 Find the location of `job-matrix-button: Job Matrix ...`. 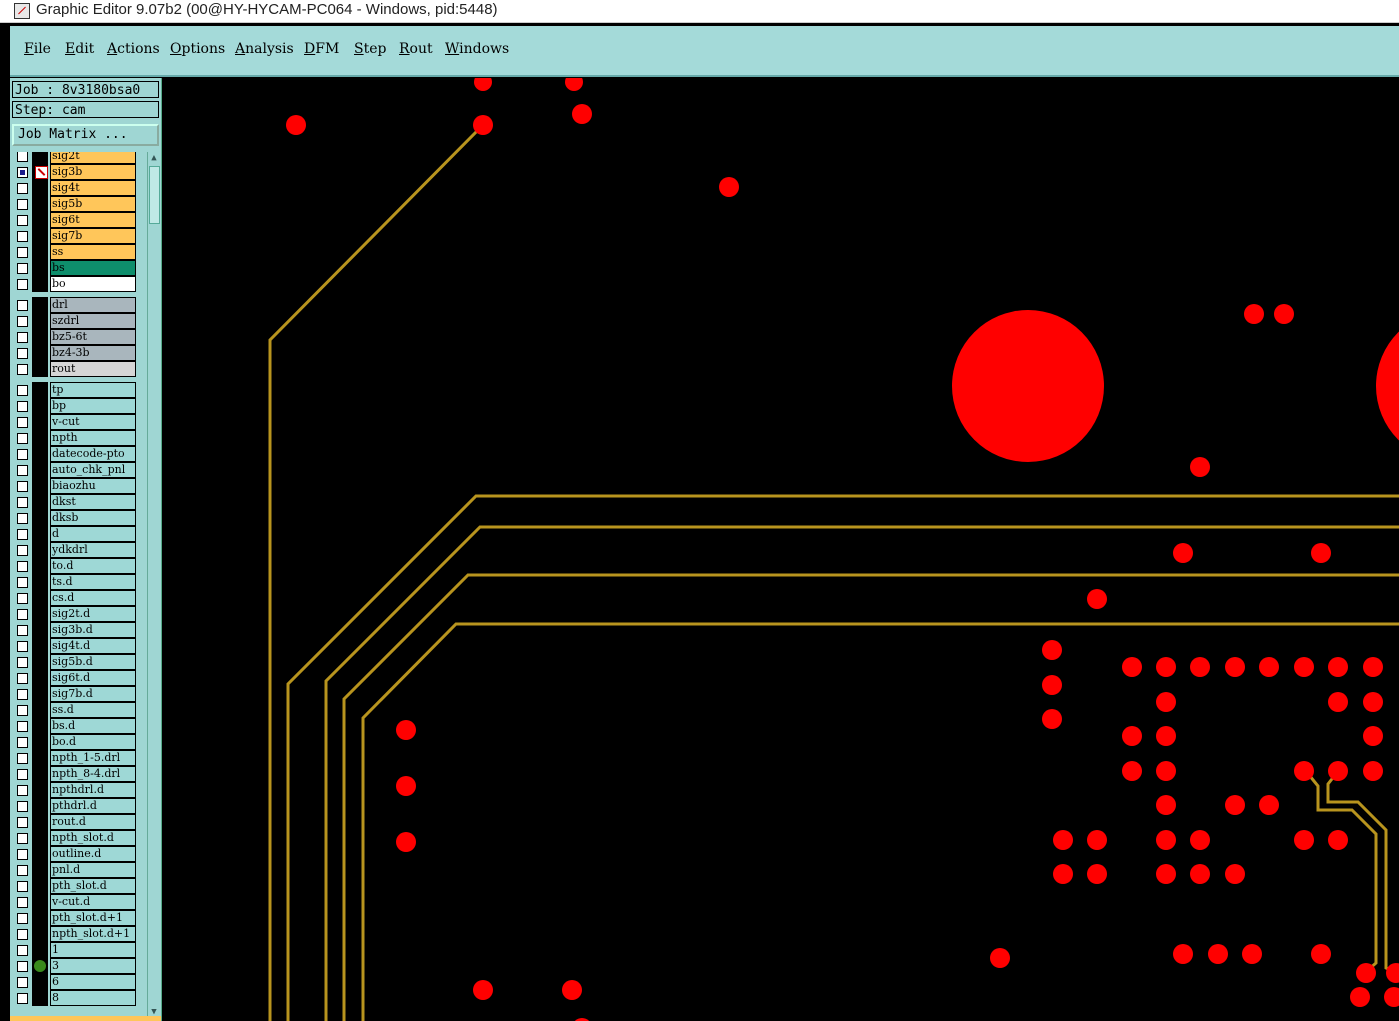

job-matrix-button: Job Matrix ... is located at coordinates (85, 135).